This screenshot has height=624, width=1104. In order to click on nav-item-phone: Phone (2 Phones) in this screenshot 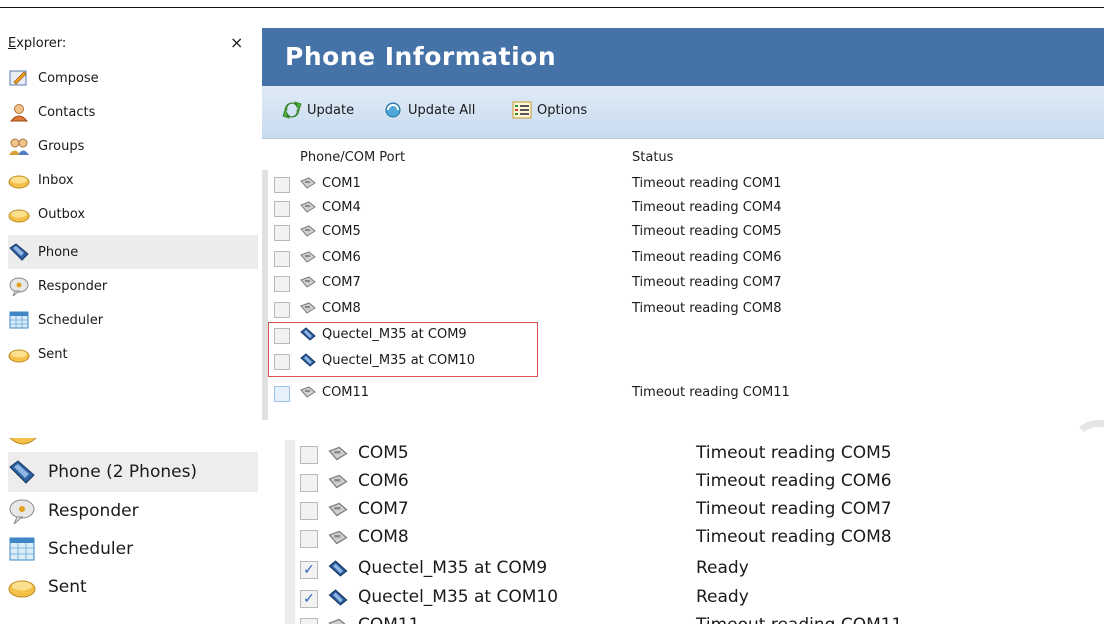, I will do `click(133, 472)`.